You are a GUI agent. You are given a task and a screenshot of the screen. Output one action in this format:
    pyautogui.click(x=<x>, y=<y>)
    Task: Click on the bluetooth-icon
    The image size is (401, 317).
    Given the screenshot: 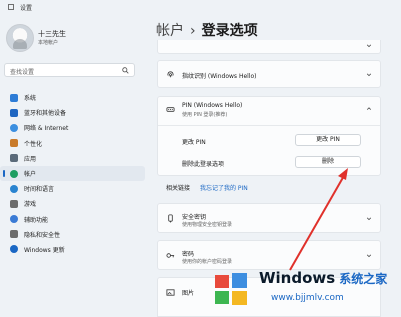 What is the action you would take?
    pyautogui.click(x=14, y=112)
    